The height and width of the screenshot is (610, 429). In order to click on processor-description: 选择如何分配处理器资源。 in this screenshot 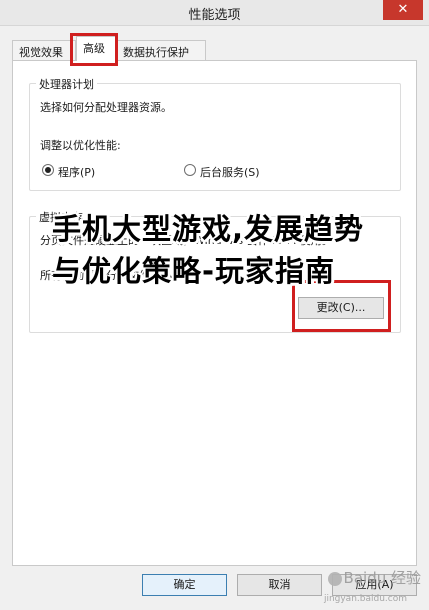, I will do `click(106, 107)`.